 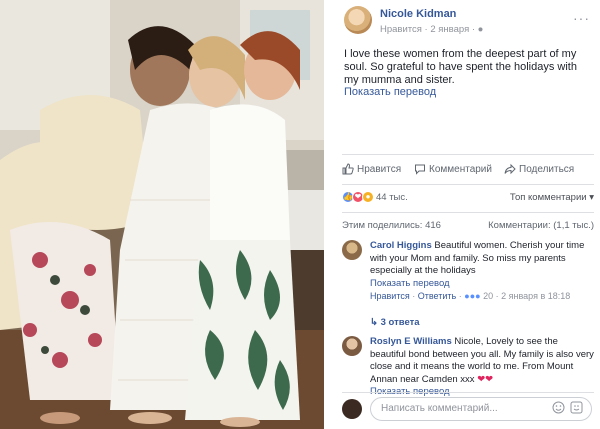 What do you see at coordinates (437, 296) in the screenshot?
I see `comment-reply-link: Ответить` at bounding box center [437, 296].